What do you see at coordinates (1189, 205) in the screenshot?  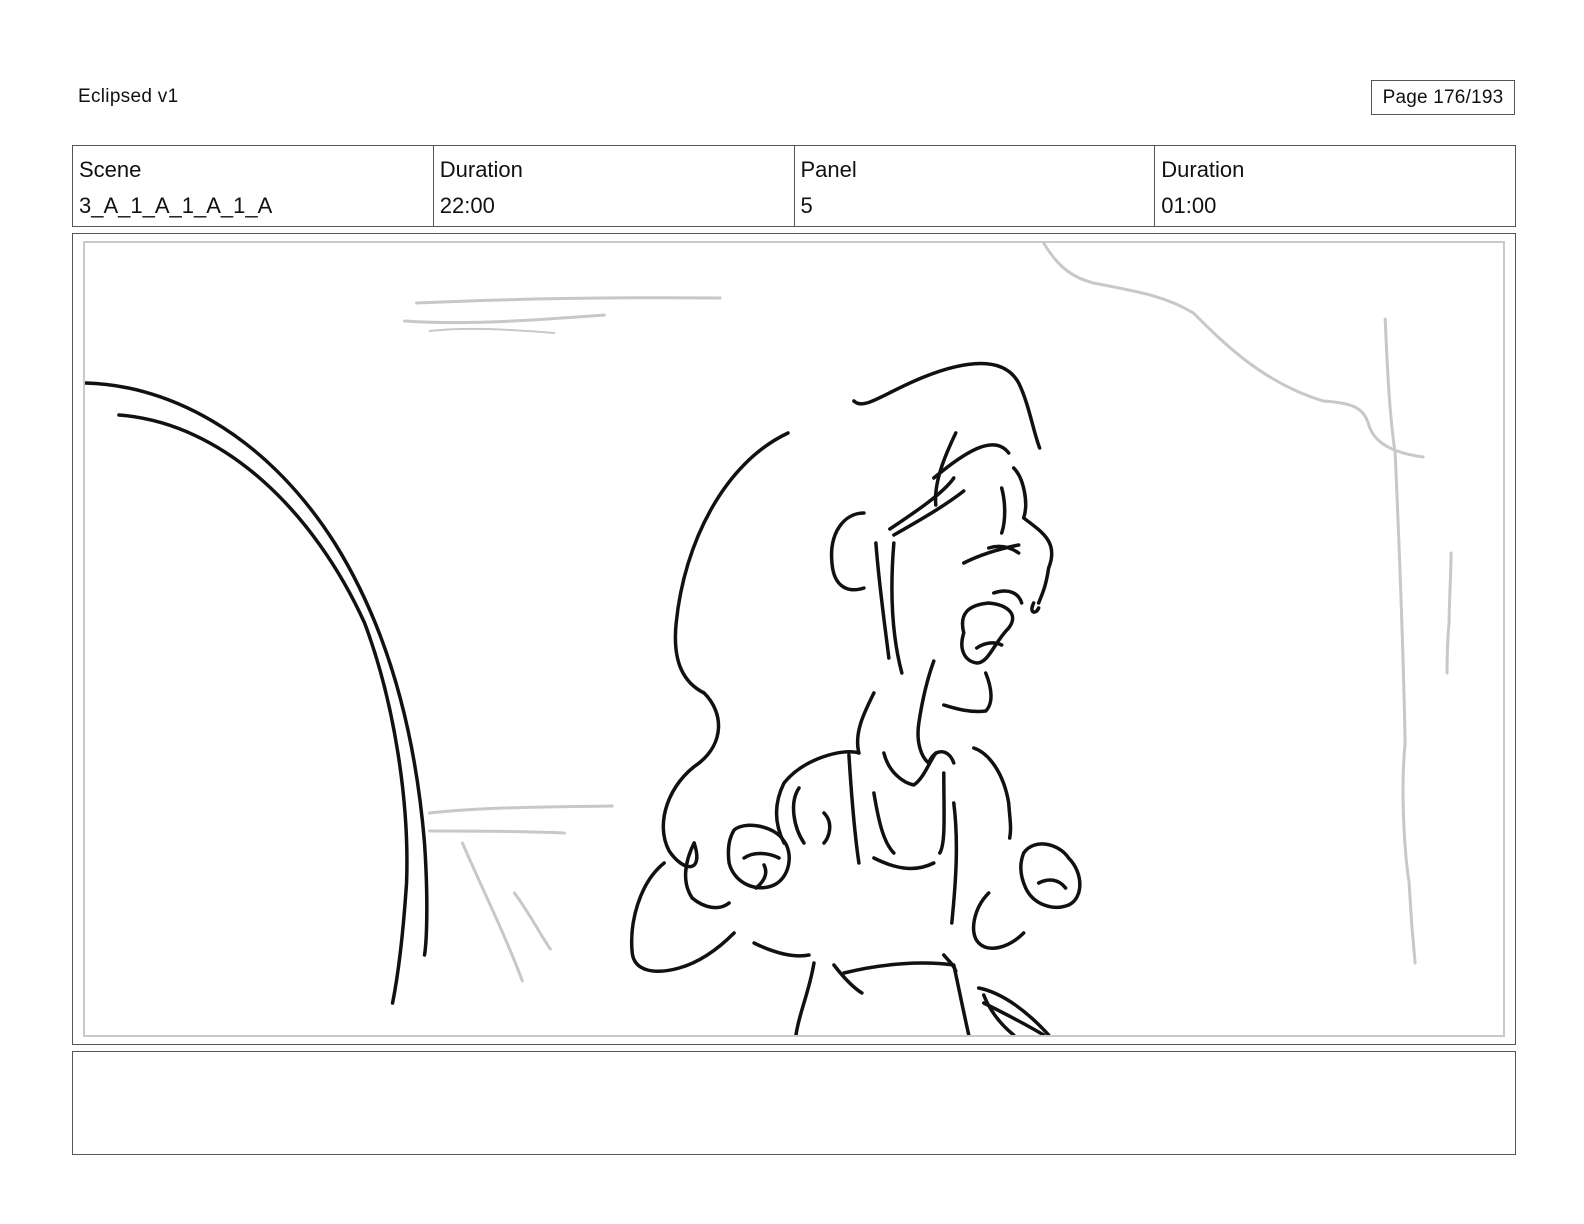 I see `panel-duration-value: 01:00` at bounding box center [1189, 205].